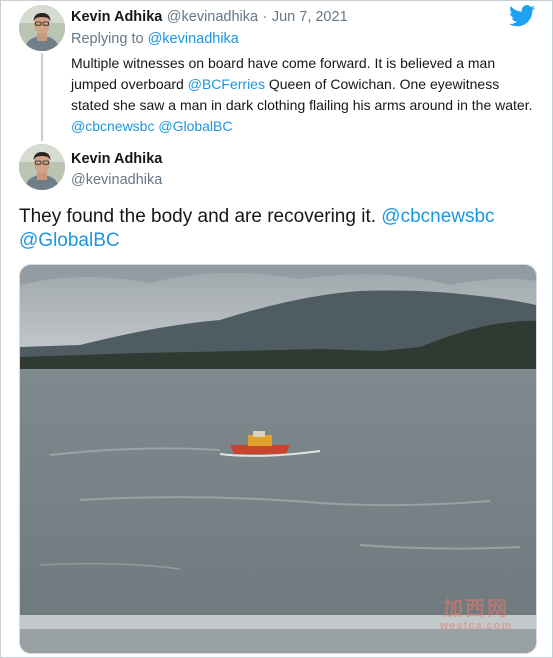 The height and width of the screenshot is (658, 553). I want to click on twitter-bird-icon, so click(522, 16).